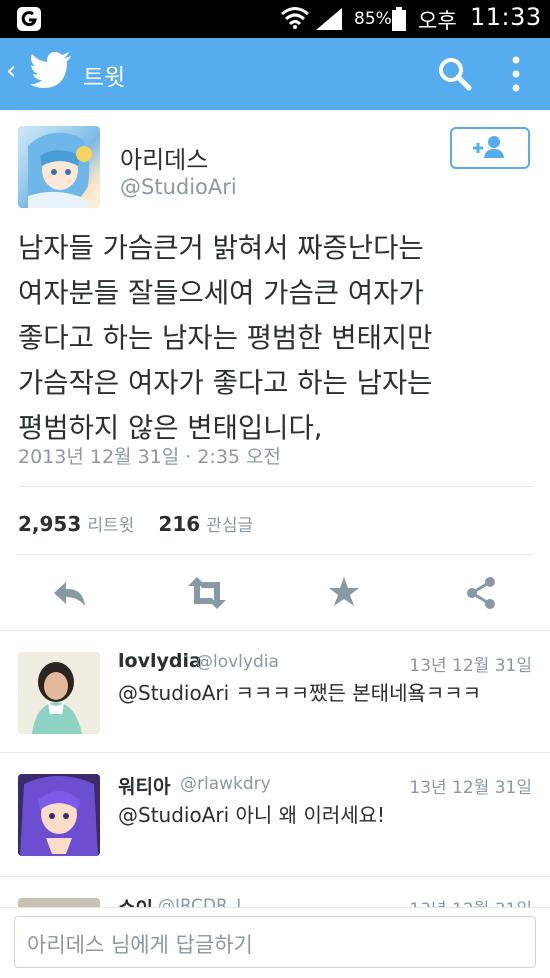  Describe the element at coordinates (506, 17) in the screenshot. I see `clock-time: 11:33` at that location.